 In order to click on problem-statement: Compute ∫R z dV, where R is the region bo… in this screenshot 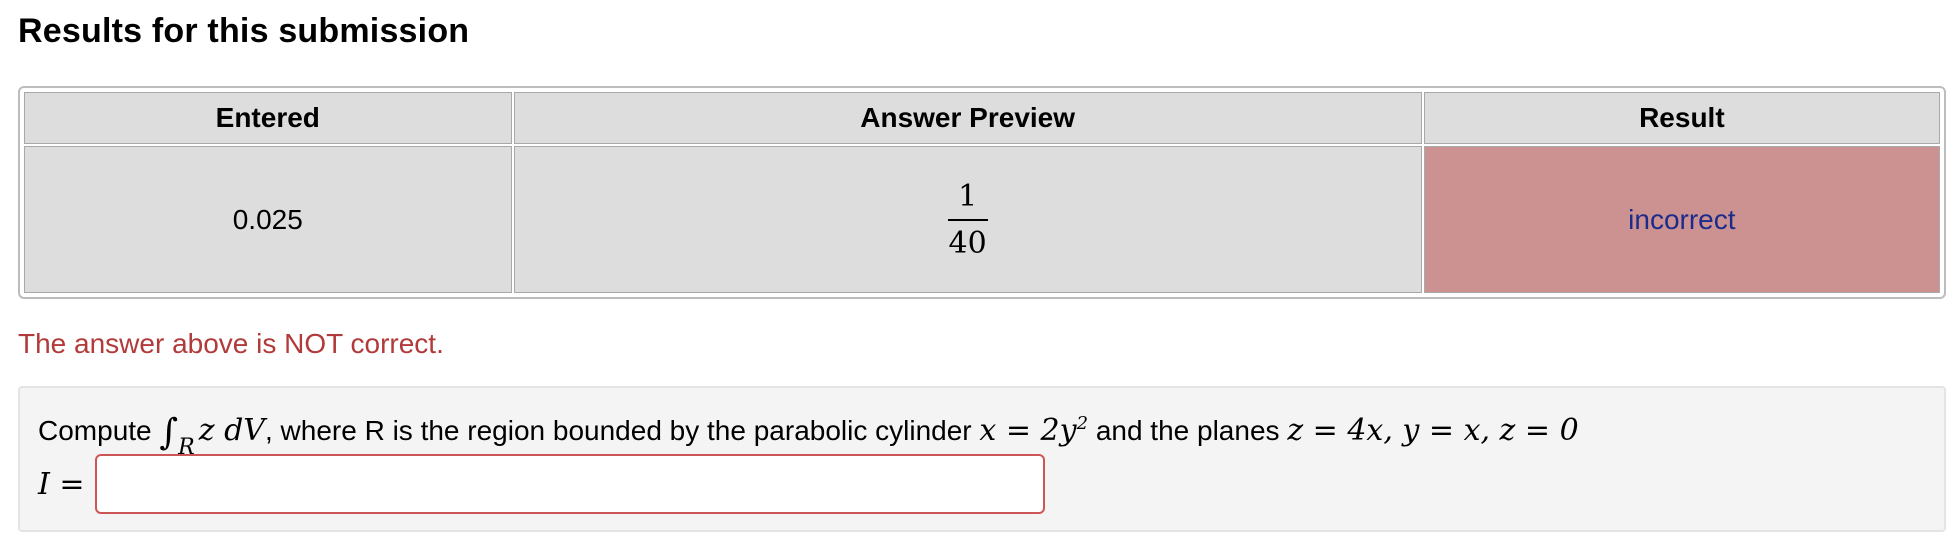, I will do `click(808, 434)`.